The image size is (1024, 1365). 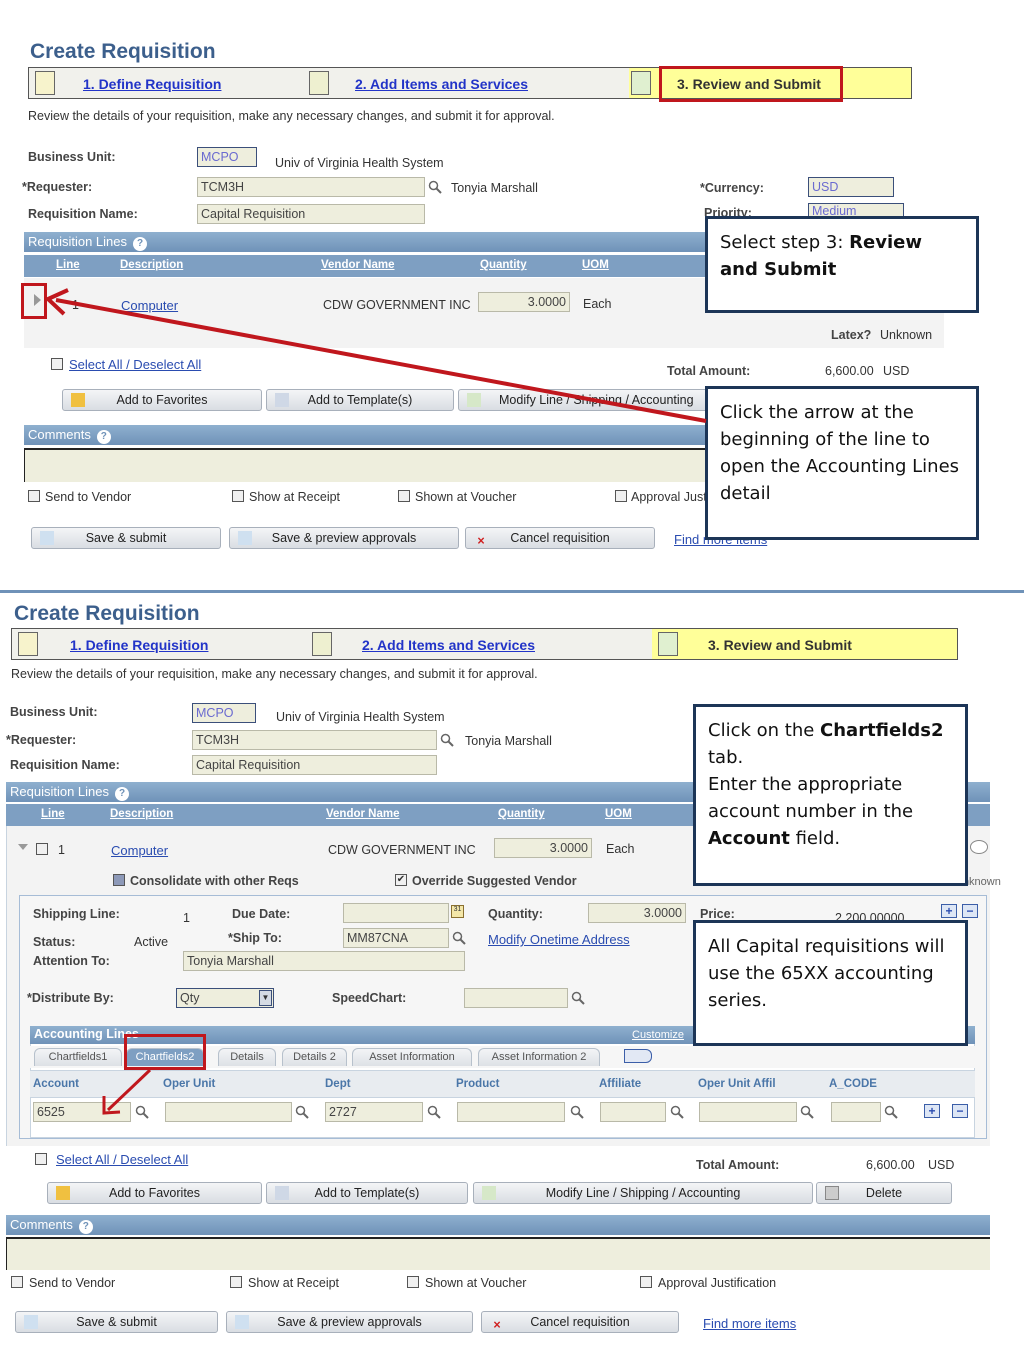 What do you see at coordinates (559, 939) in the screenshot?
I see `modify-onetime-address-link: Modify Onetime Address` at bounding box center [559, 939].